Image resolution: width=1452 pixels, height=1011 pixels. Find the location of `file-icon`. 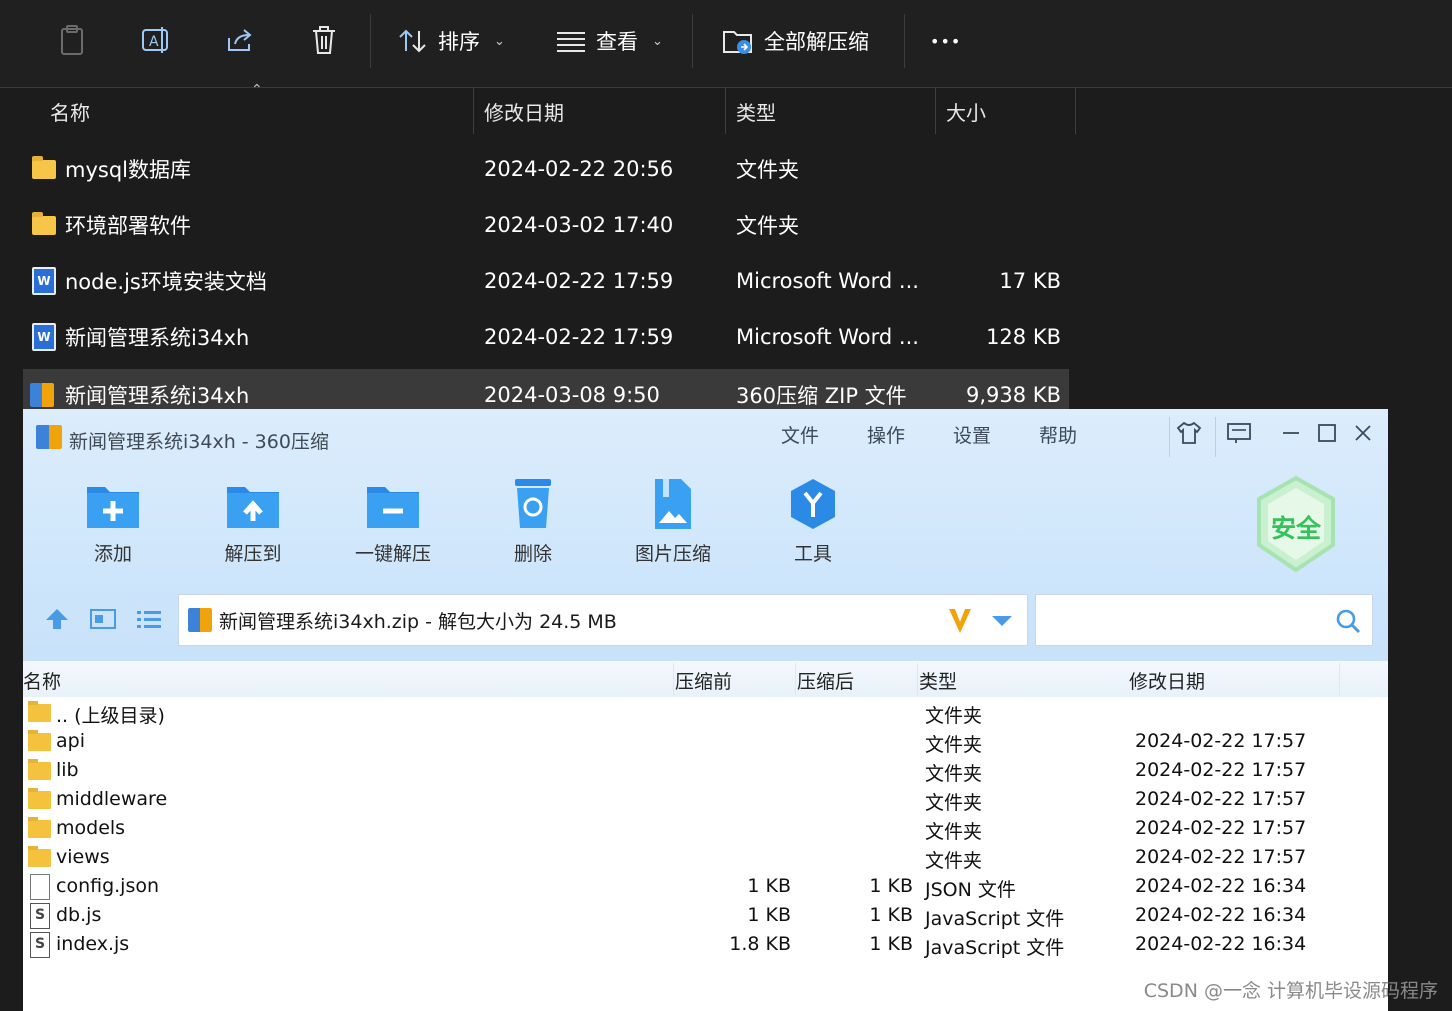

file-icon is located at coordinates (40, 887).